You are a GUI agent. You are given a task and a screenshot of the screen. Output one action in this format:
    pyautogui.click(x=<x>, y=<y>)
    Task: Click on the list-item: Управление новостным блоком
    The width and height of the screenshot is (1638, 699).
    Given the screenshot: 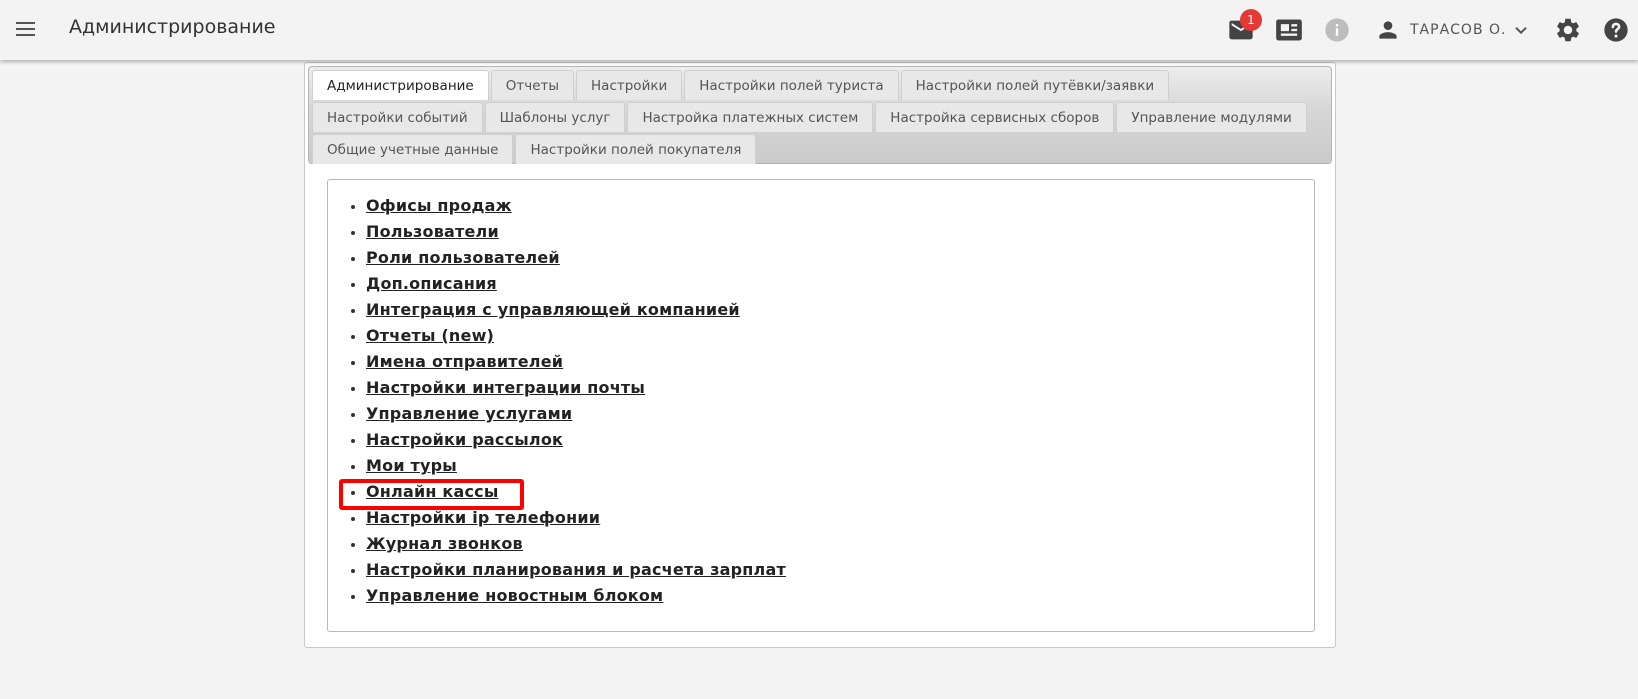 What is the action you would take?
    pyautogui.click(x=567, y=596)
    